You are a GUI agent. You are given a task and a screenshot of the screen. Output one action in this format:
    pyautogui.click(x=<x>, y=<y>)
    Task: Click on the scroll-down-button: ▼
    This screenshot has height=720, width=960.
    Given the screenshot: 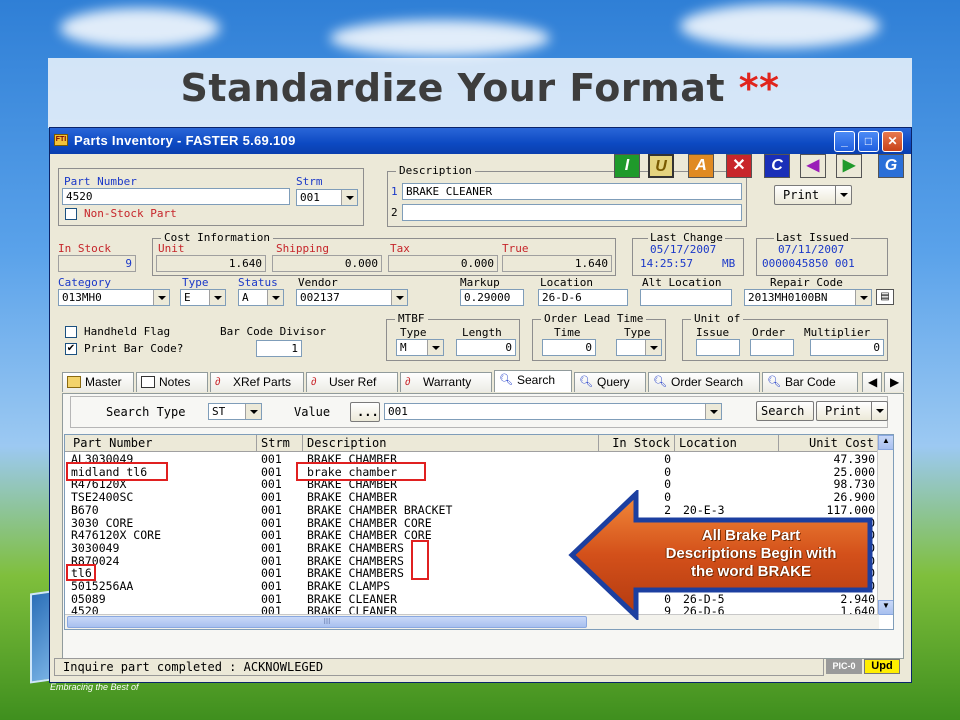 What is the action you would take?
    pyautogui.click(x=885, y=607)
    